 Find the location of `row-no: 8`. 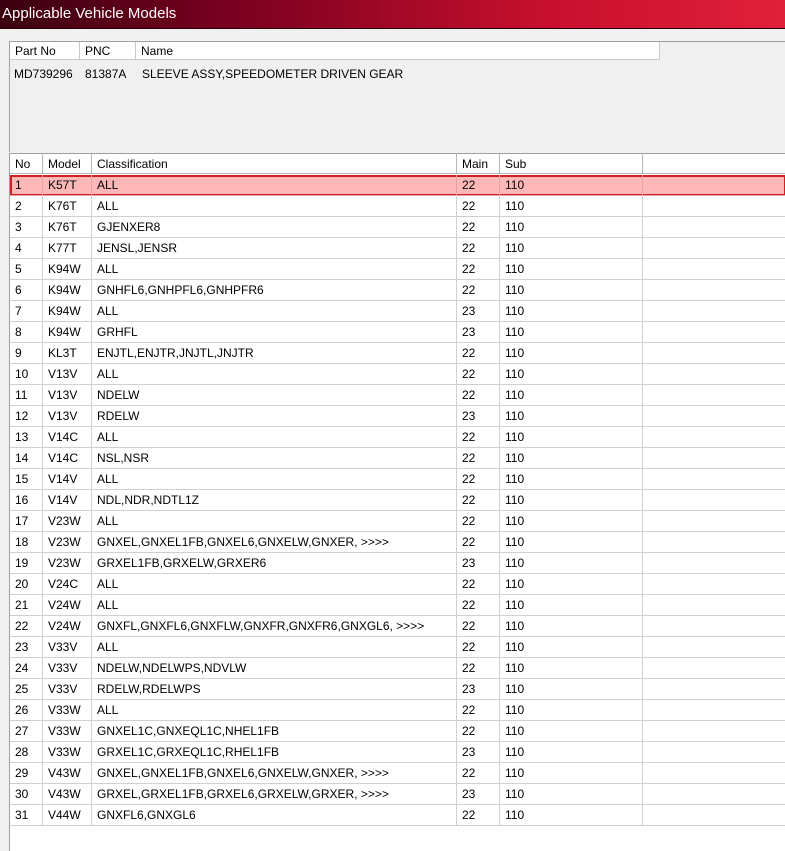

row-no: 8 is located at coordinates (26, 332).